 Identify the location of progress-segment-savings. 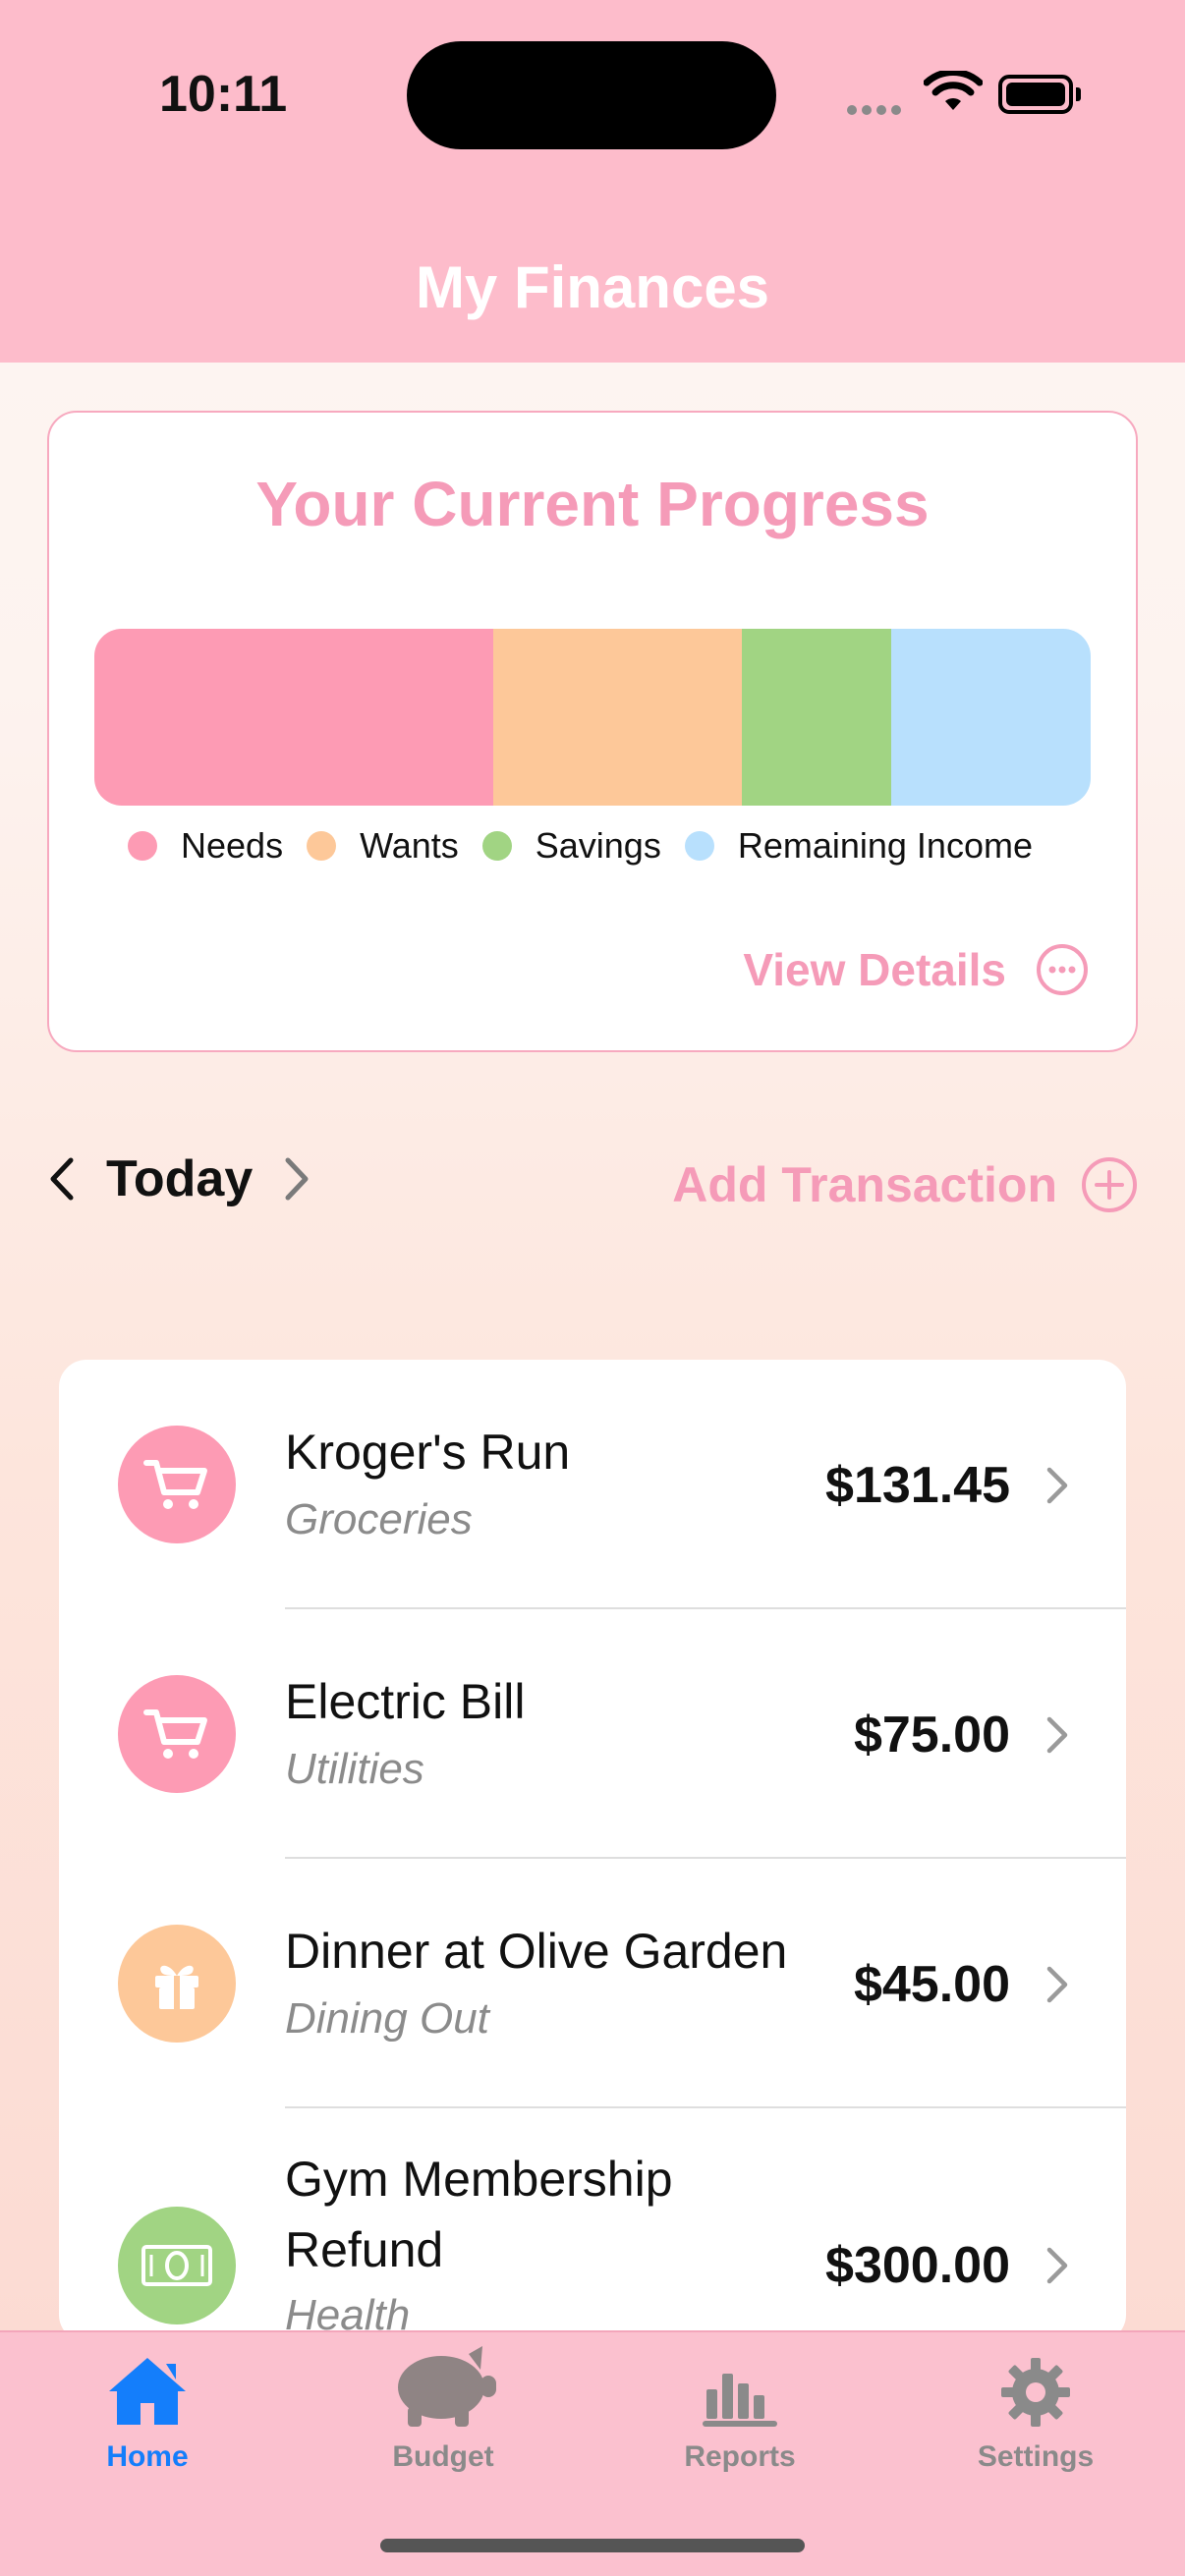
(817, 717).